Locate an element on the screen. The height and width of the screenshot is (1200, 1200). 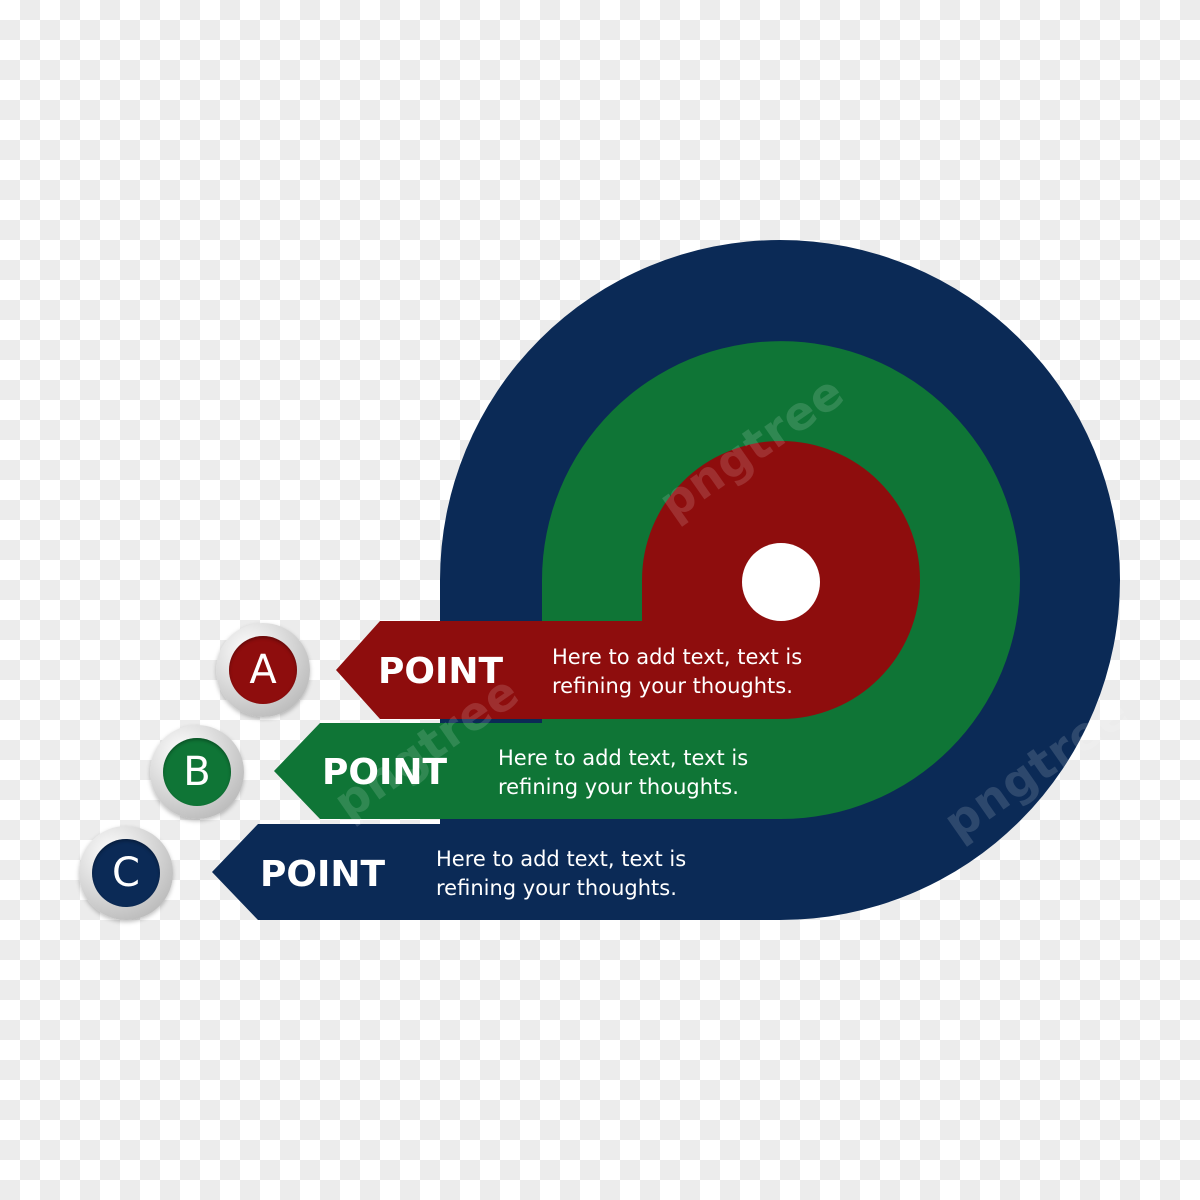
point-c-title: POINT is located at coordinates (323, 874).